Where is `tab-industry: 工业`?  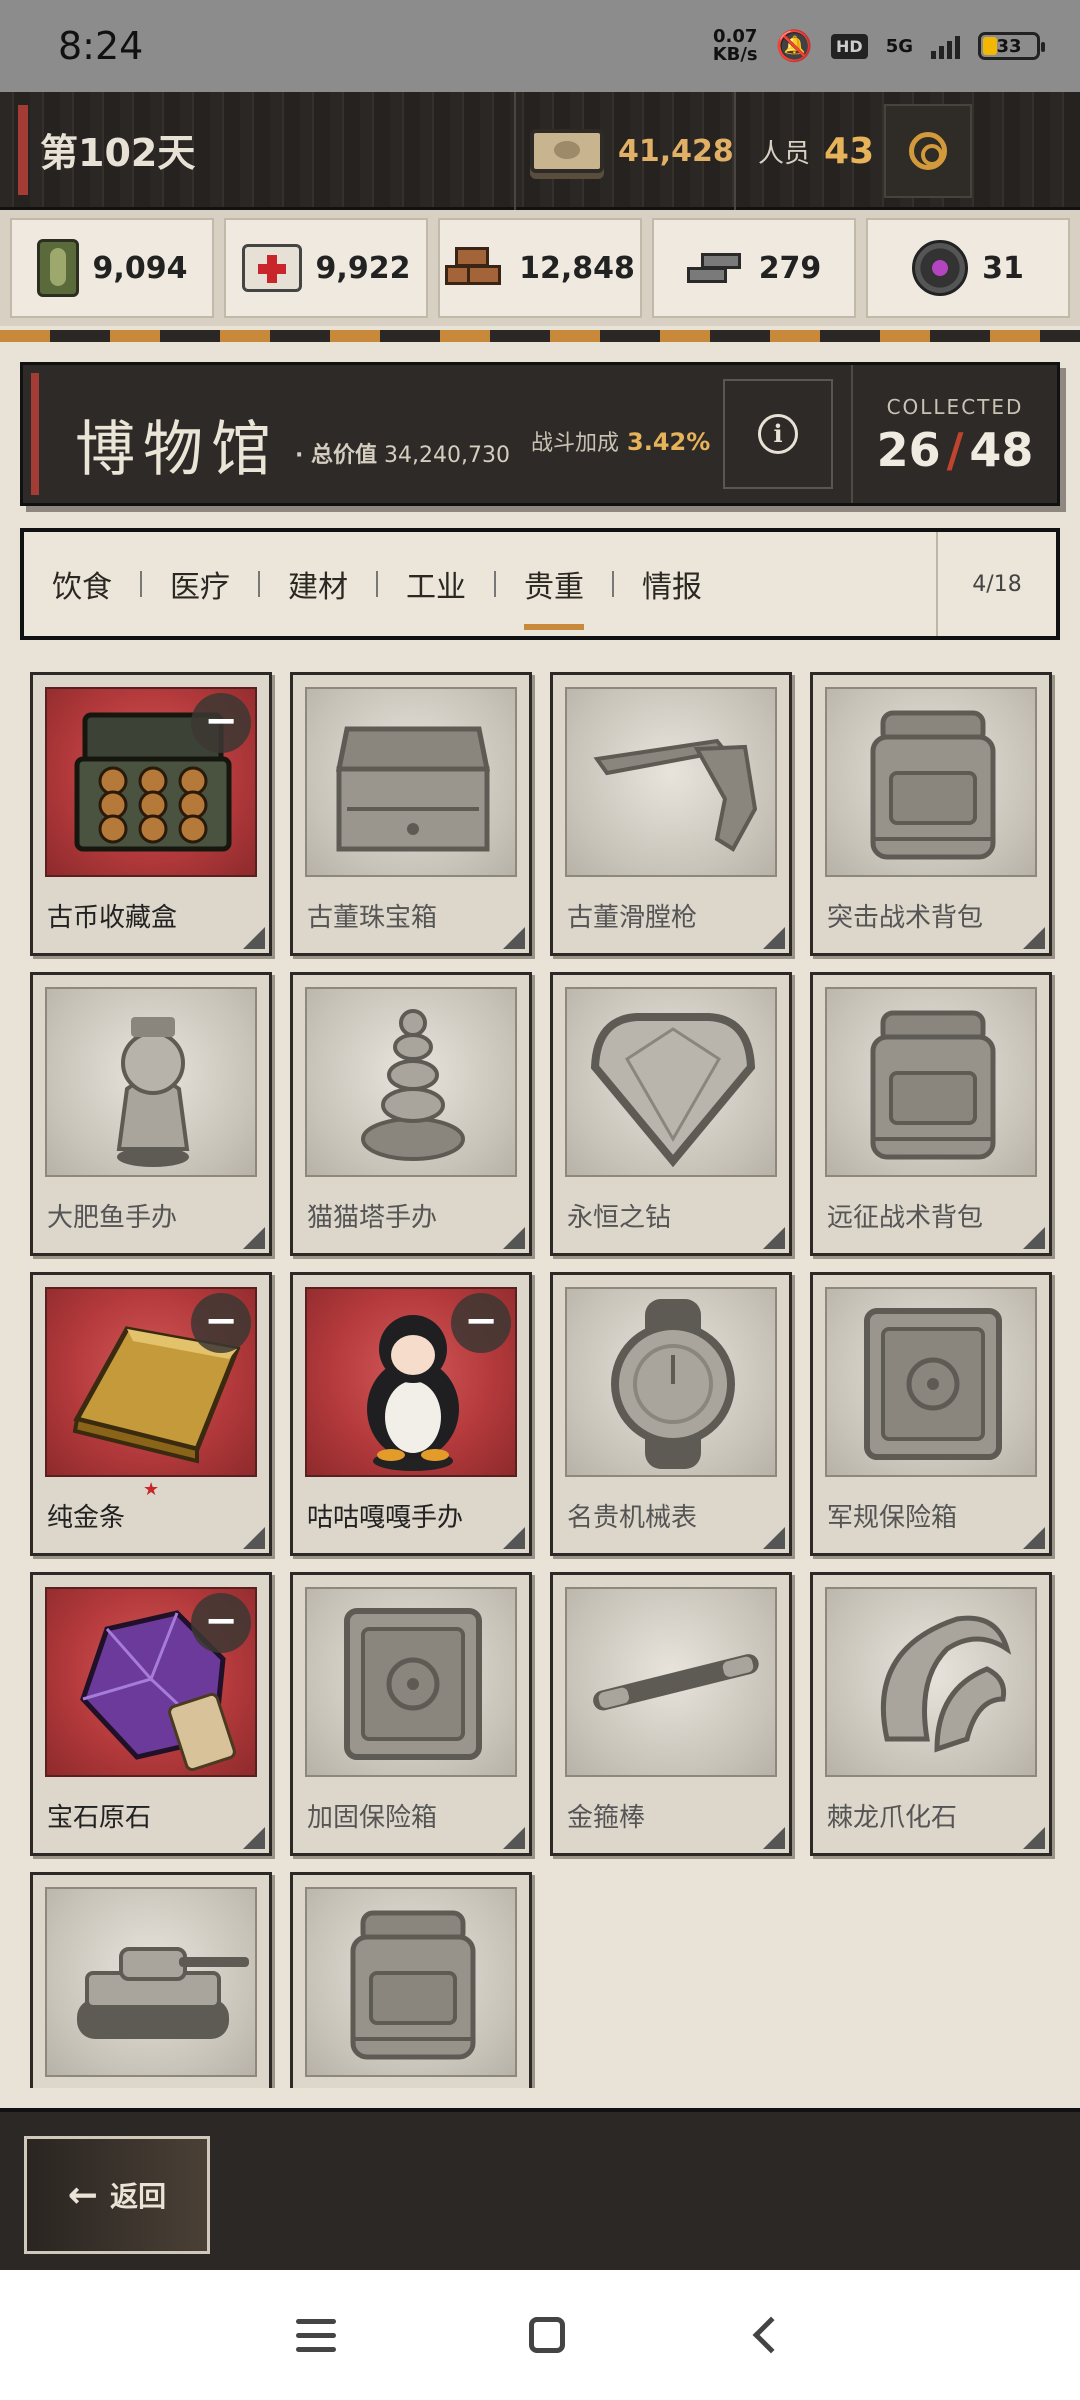
tab-industry: 工业 is located at coordinates (436, 584).